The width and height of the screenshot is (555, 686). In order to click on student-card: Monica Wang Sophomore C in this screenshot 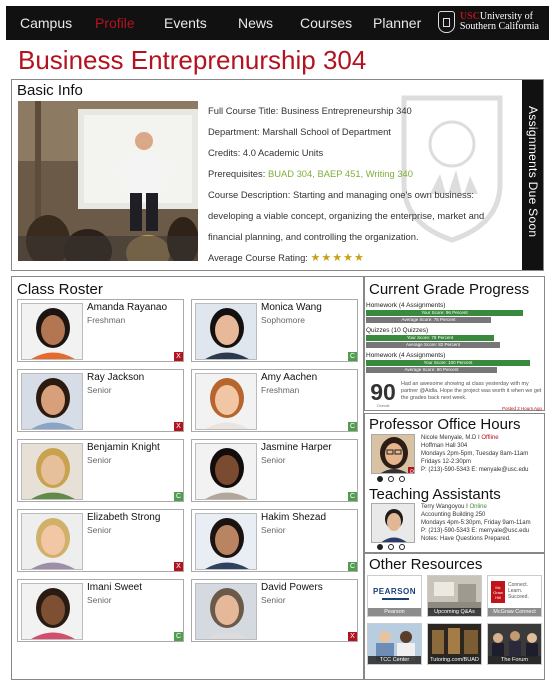, I will do `click(274, 330)`.